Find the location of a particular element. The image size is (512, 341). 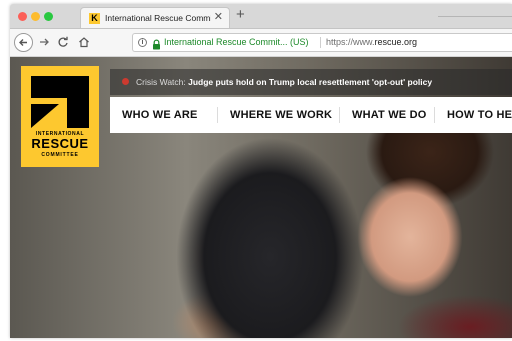

home-icon is located at coordinates (84, 42).